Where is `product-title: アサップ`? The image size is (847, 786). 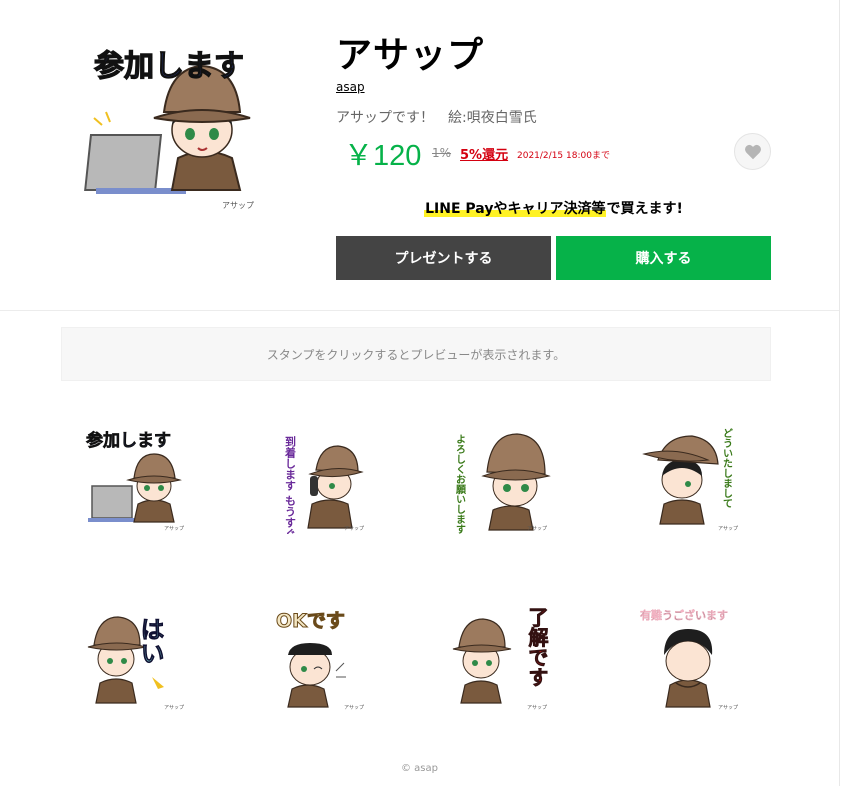 product-title: アサップ is located at coordinates (410, 55).